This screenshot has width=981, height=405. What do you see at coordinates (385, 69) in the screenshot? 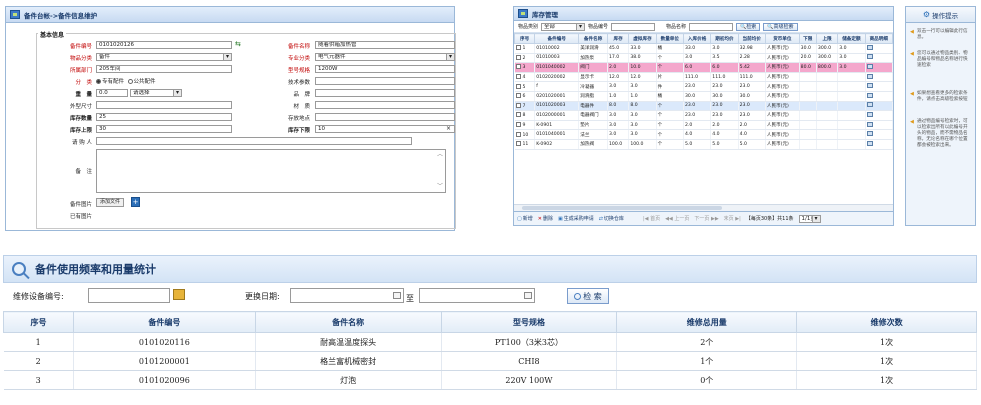
I see `model-field: 1200W` at bounding box center [385, 69].